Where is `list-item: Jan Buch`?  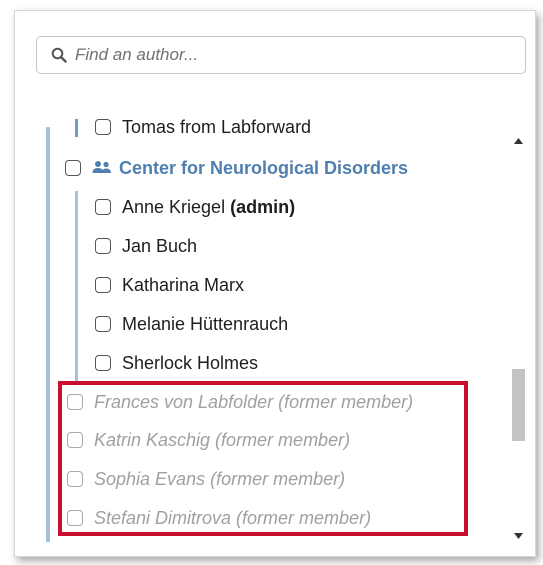 list-item: Jan Buch is located at coordinates (146, 246).